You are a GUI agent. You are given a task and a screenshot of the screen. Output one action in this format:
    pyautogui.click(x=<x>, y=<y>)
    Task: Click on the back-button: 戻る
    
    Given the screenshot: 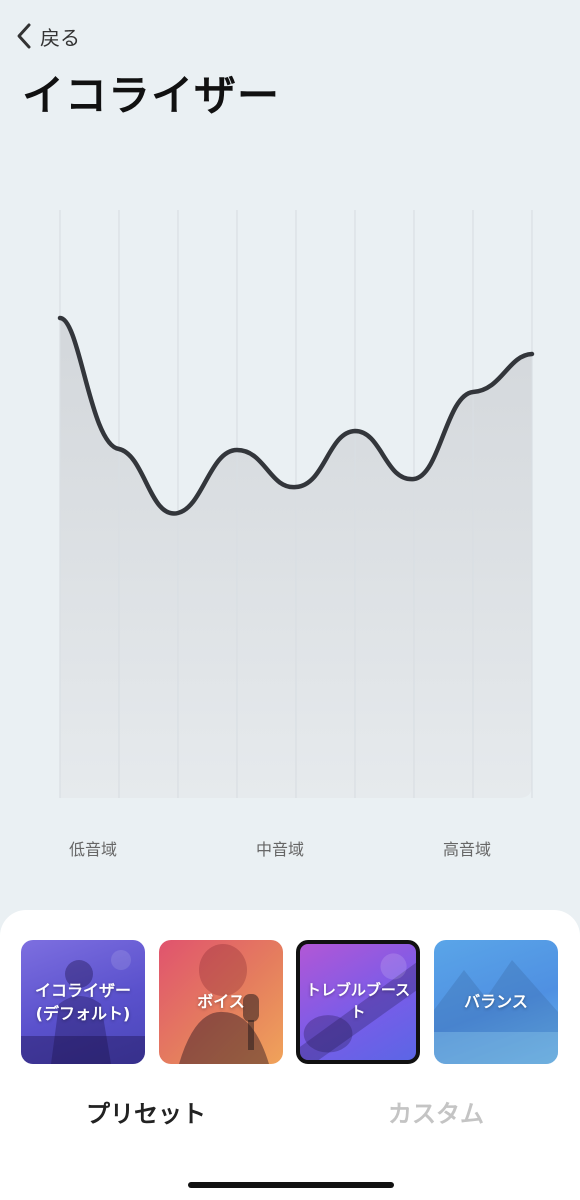 What is the action you would take?
    pyautogui.click(x=47, y=36)
    